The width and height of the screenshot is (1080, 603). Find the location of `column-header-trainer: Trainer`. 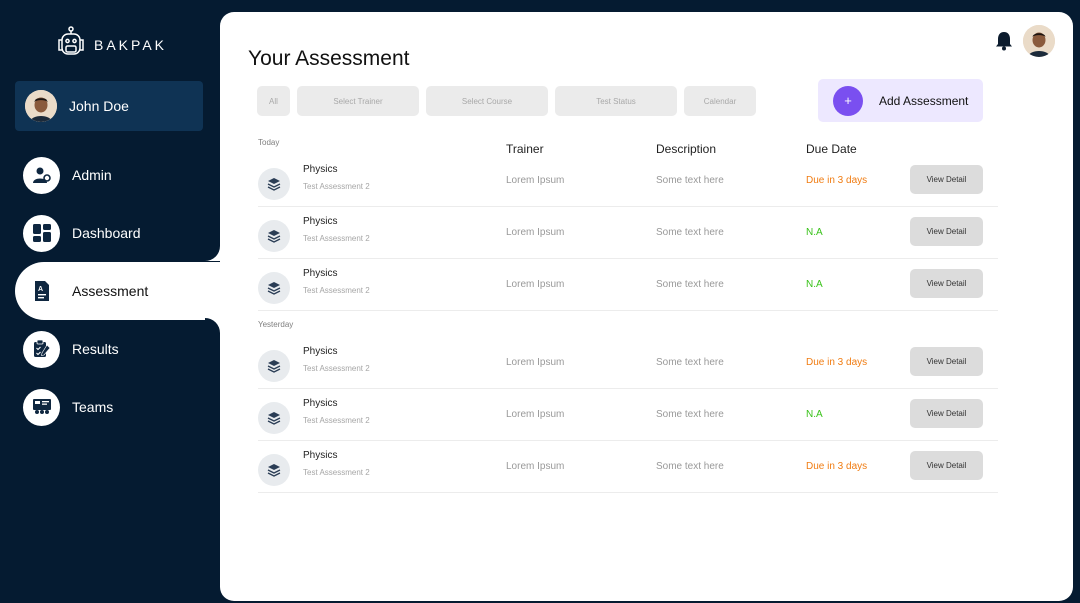

column-header-trainer: Trainer is located at coordinates (525, 149).